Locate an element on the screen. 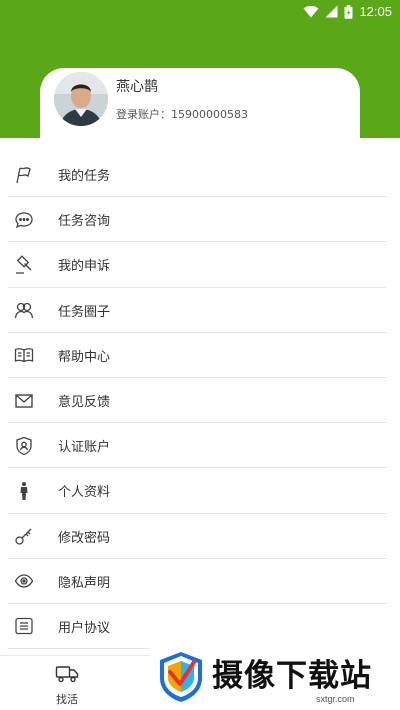 This screenshot has height=710, width=400. menu-label: 用户协议 is located at coordinates (84, 628).